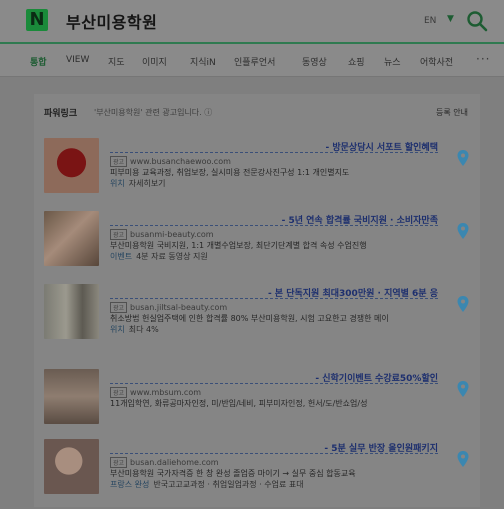 The image size is (504, 509). I want to click on ad-extra-text: 4분 자료 동영상 지원, so click(172, 256).